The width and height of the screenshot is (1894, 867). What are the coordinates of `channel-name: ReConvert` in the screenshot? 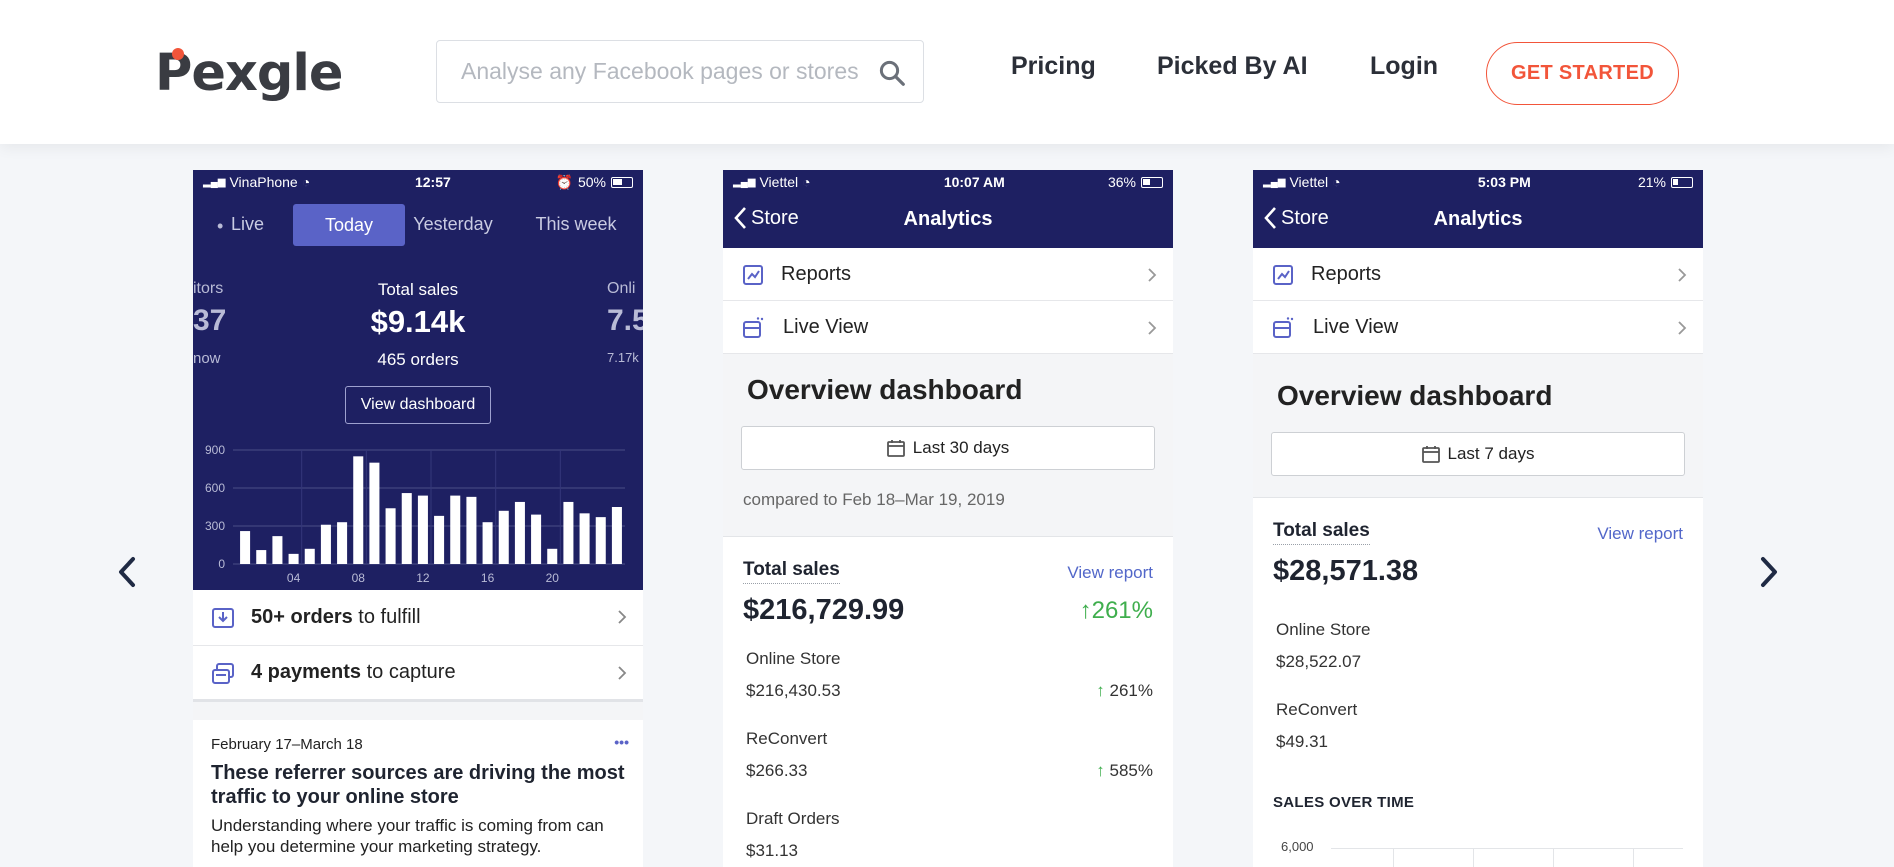 It's located at (787, 738).